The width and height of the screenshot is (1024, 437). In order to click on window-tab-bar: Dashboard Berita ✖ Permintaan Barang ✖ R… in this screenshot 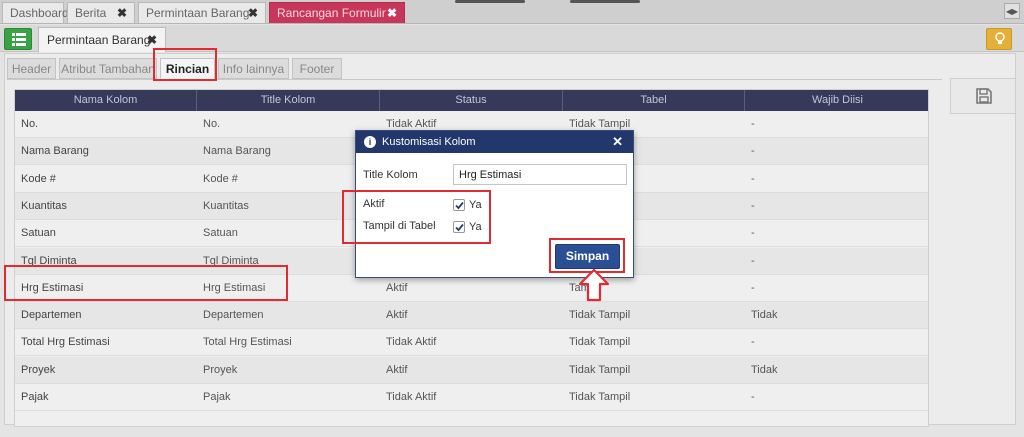, I will do `click(512, 12)`.